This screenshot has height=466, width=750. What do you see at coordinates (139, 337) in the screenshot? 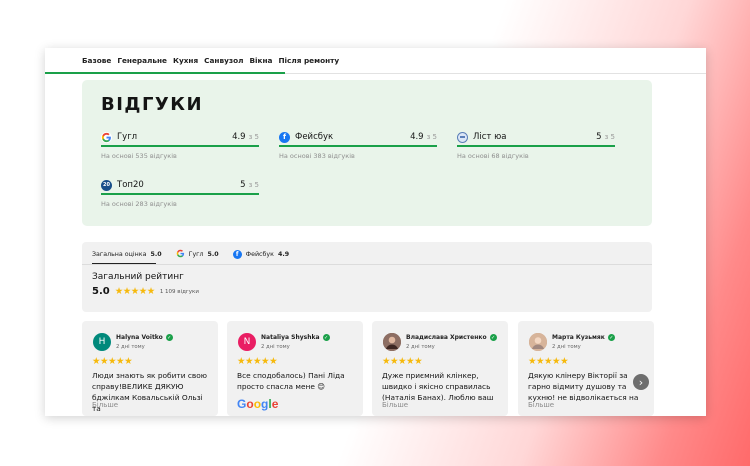
I see `reviewer-name-text: Halyna Voitko` at bounding box center [139, 337].